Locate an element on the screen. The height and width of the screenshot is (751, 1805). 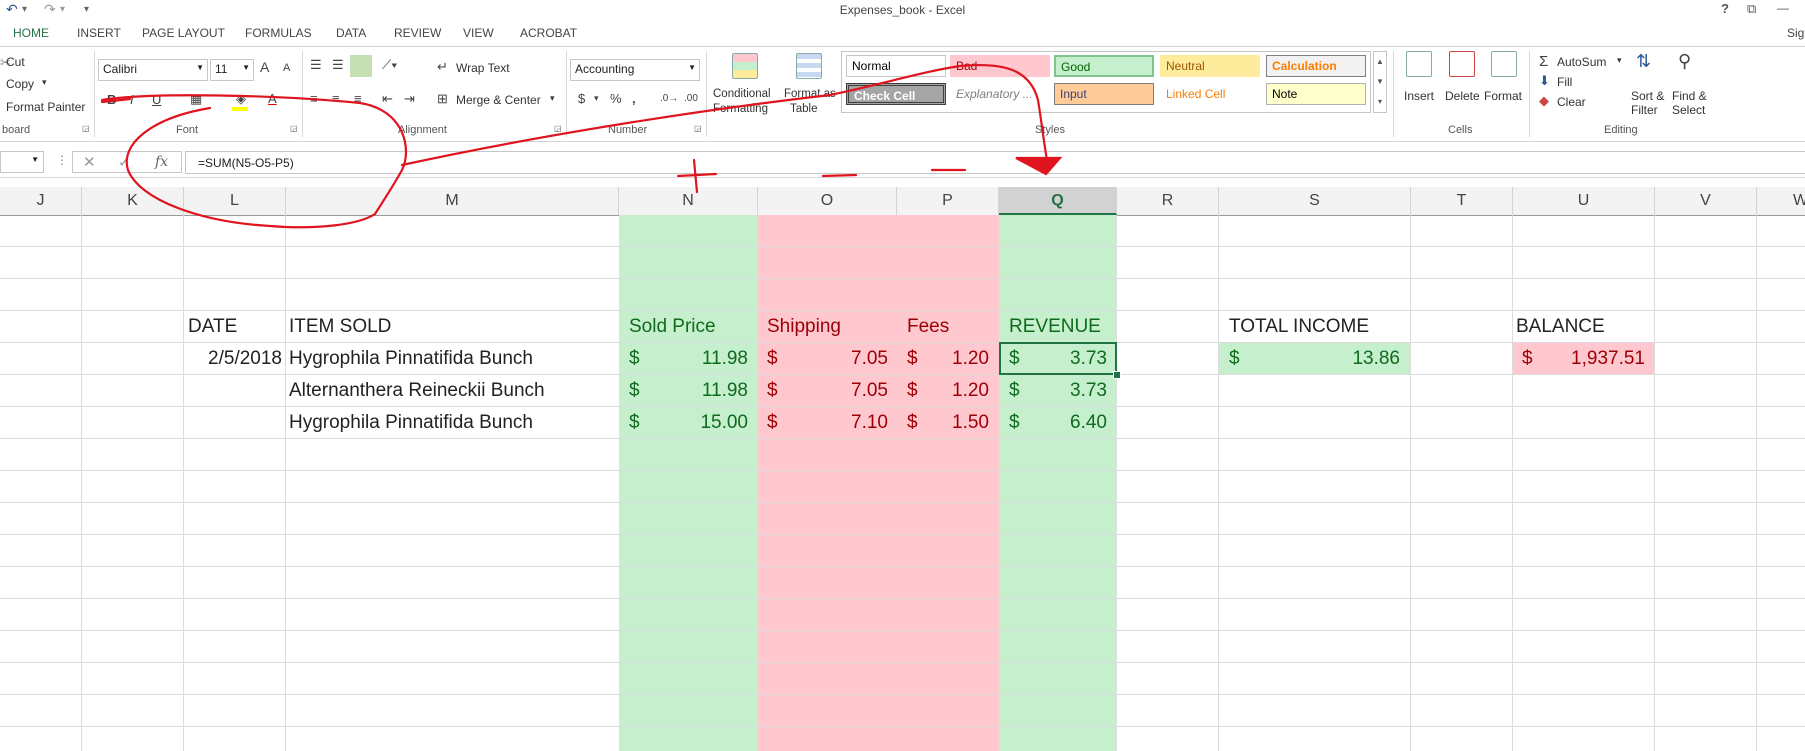
annotation-overlay is located at coordinates (581, 146).